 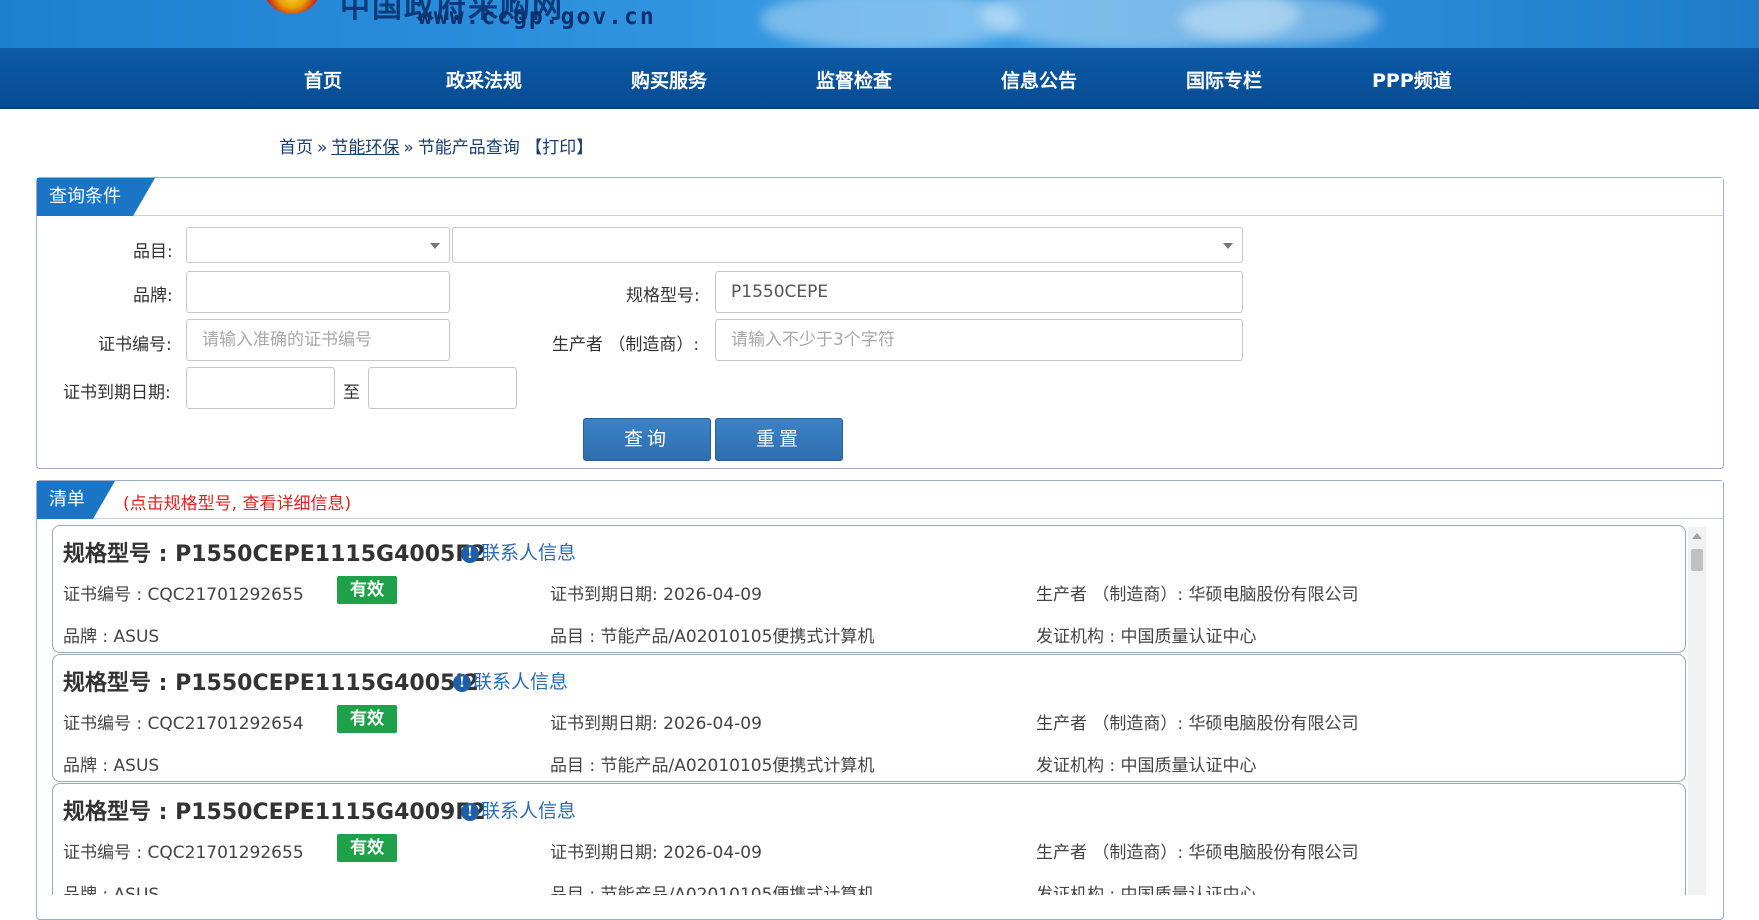 What do you see at coordinates (647, 439) in the screenshot?
I see `search-button: 查询` at bounding box center [647, 439].